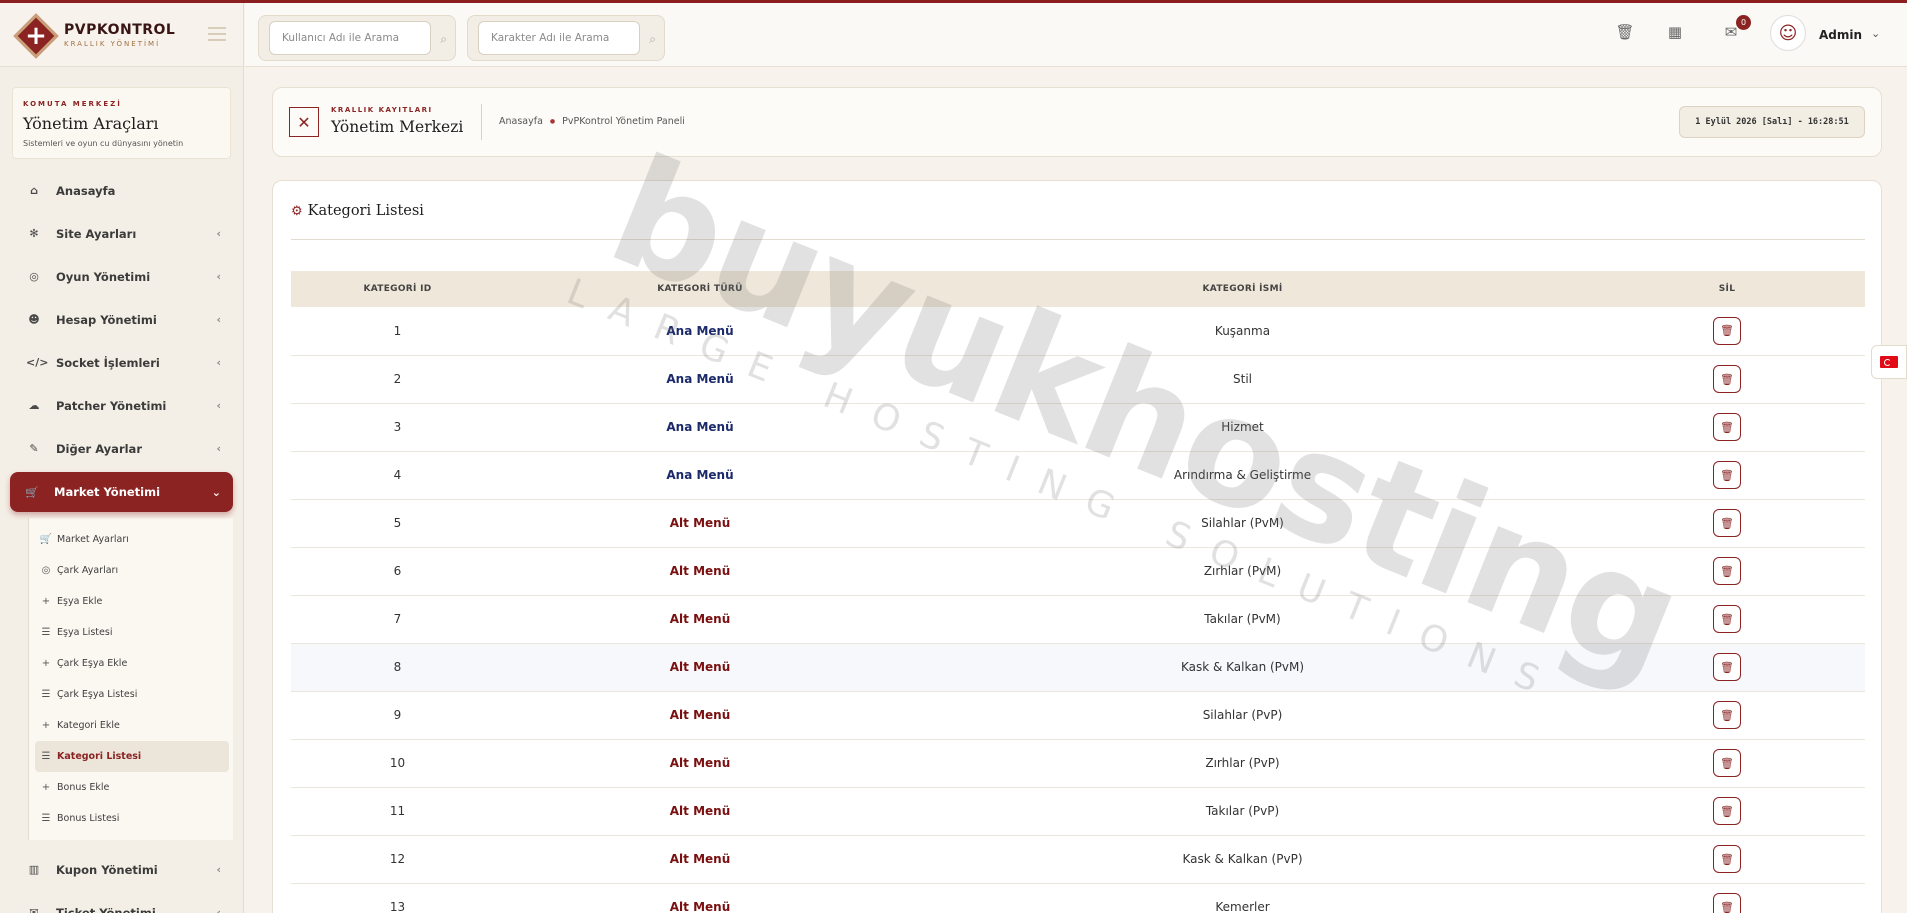 The height and width of the screenshot is (913, 1907). I want to click on brand-logo-icon: +, so click(35, 35).